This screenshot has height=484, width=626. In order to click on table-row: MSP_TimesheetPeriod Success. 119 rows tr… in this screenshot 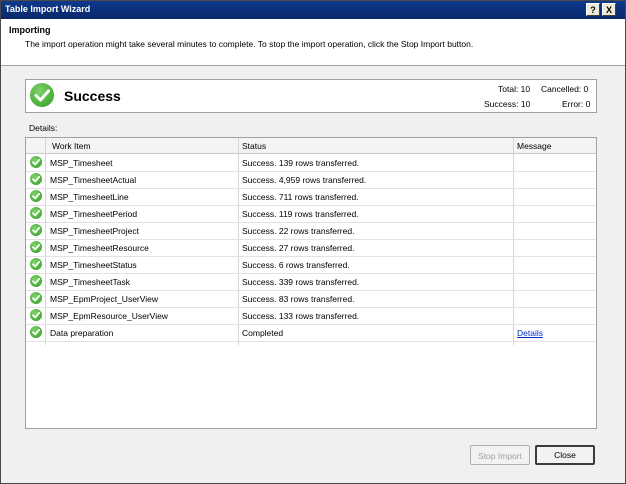, I will do `click(311, 214)`.